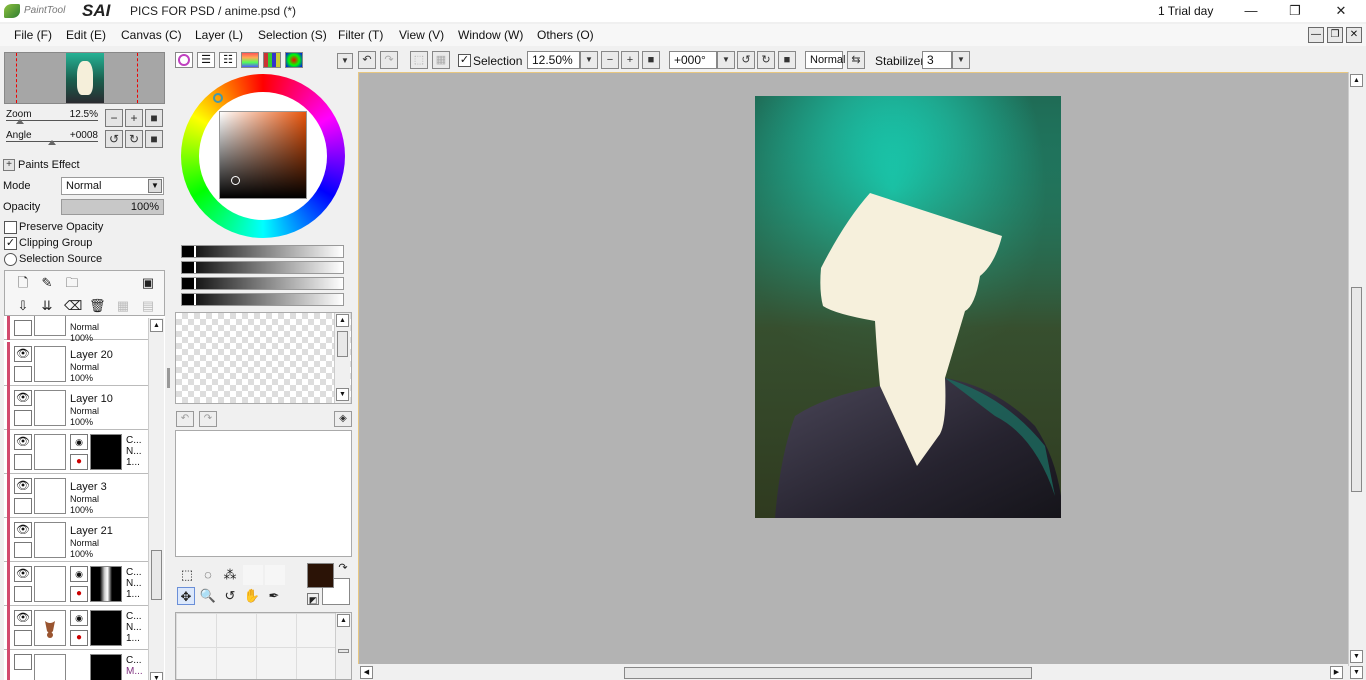 This screenshot has width=1366, height=680. What do you see at coordinates (366, 672) in the screenshot?
I see `scroll-left-icon: ◀` at bounding box center [366, 672].